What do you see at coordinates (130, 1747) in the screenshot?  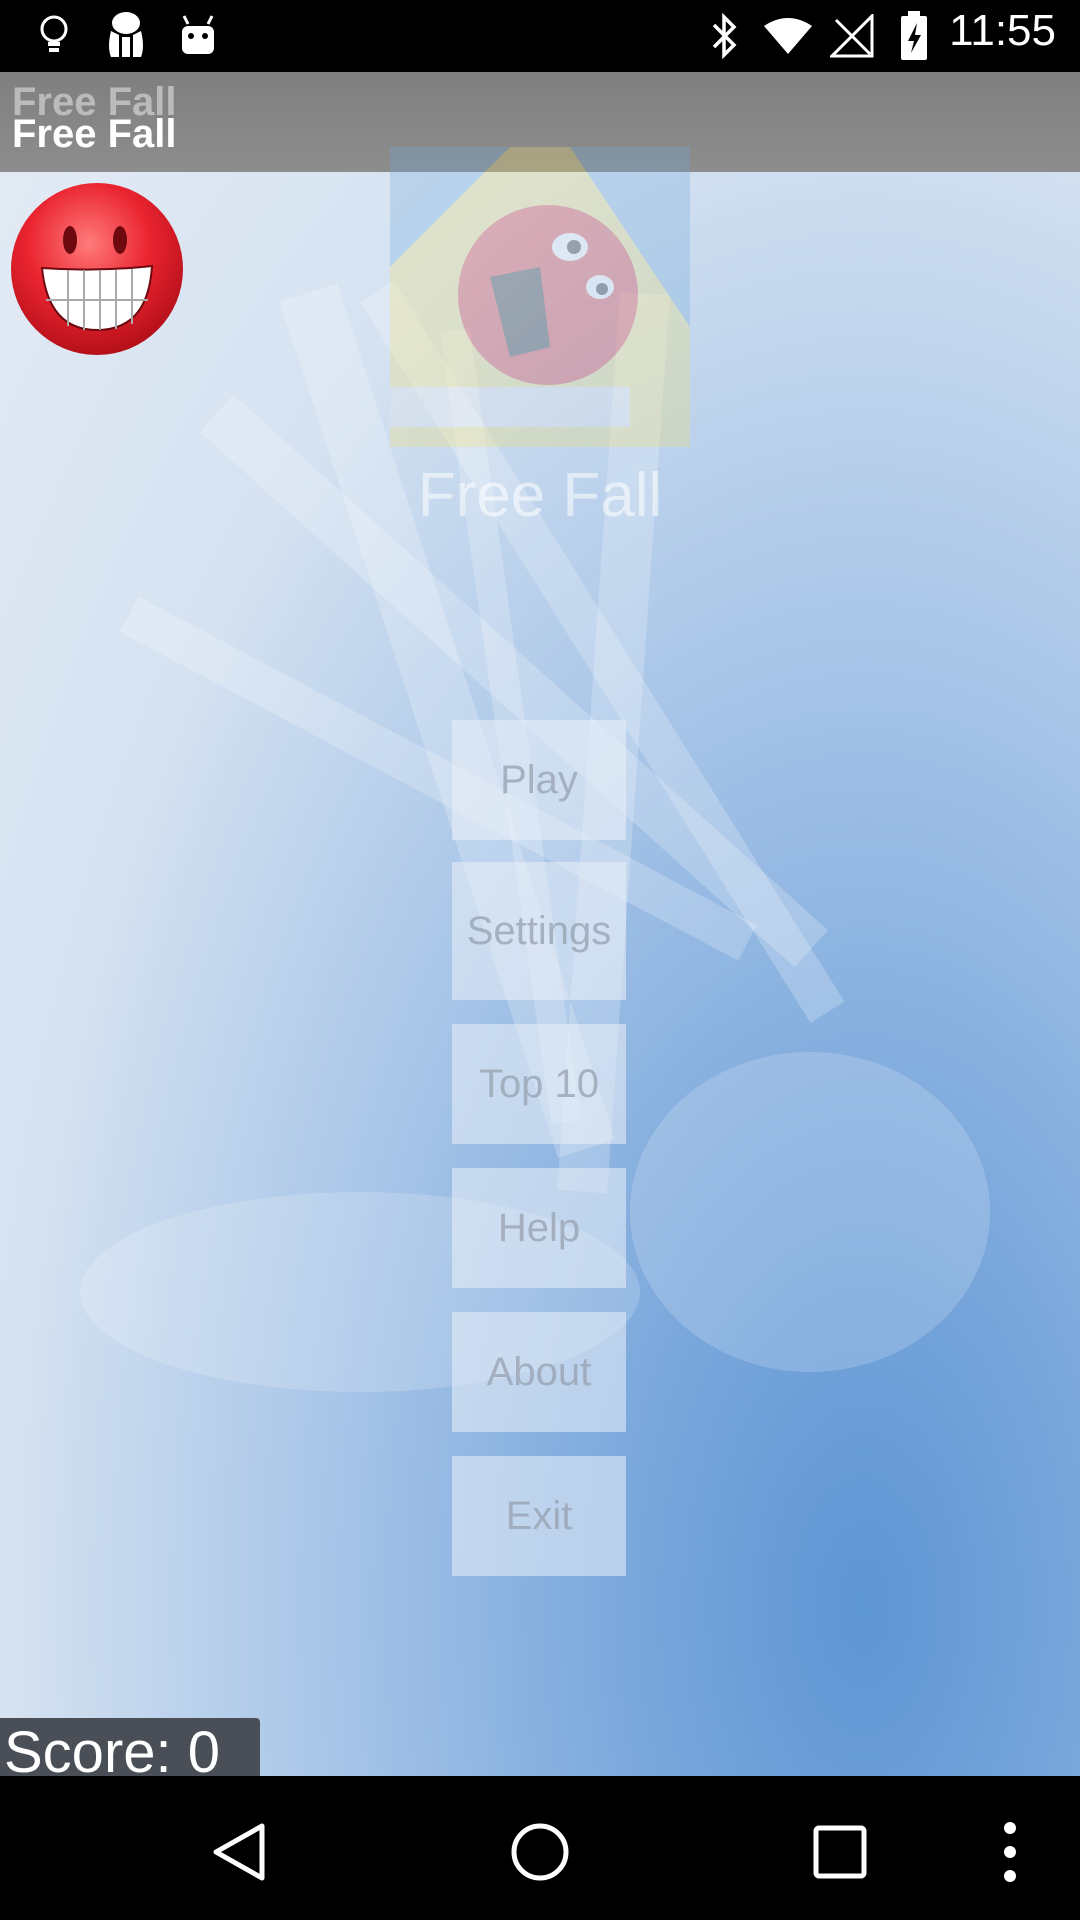 I see `score-label: Score: 0` at bounding box center [130, 1747].